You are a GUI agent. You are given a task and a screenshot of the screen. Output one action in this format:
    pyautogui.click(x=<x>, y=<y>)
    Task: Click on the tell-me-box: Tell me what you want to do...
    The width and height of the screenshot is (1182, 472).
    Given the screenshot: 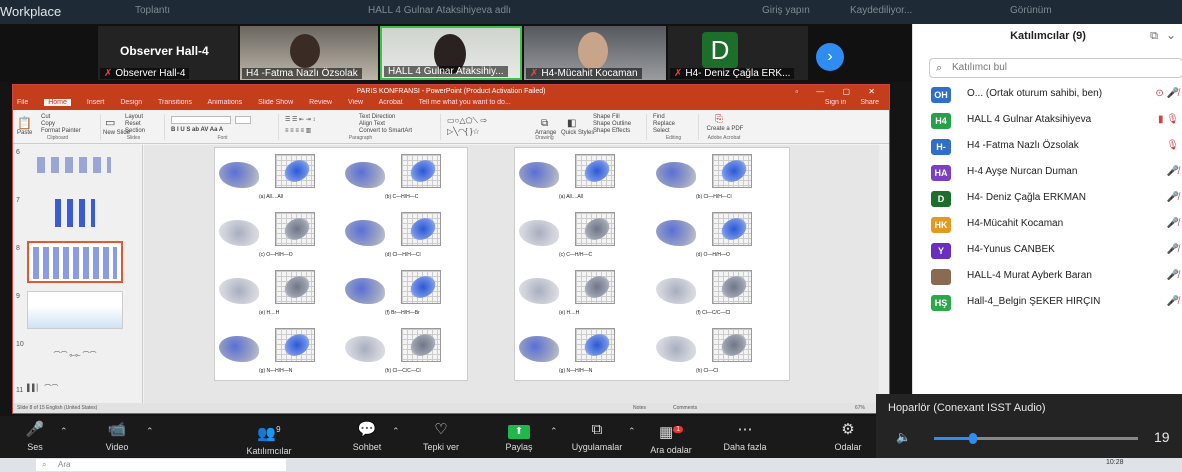 What is the action you would take?
    pyautogui.click(x=465, y=102)
    